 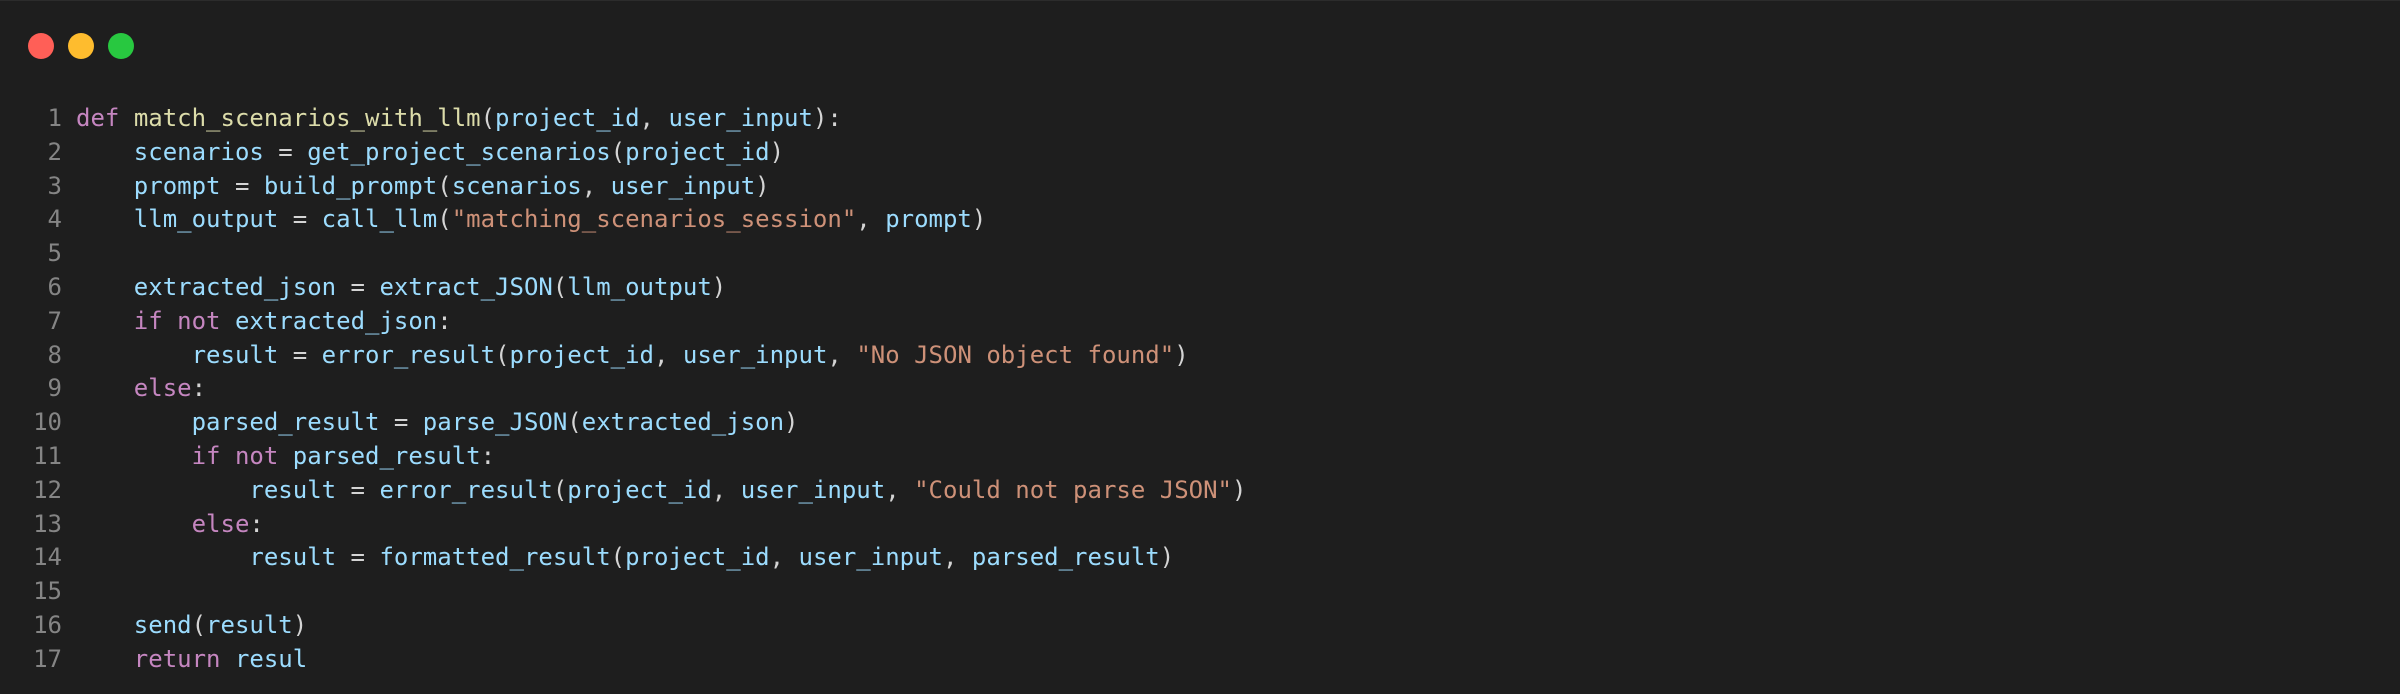 I want to click on code-token-function: match_scenarios_with_llm, so click(x=307, y=118).